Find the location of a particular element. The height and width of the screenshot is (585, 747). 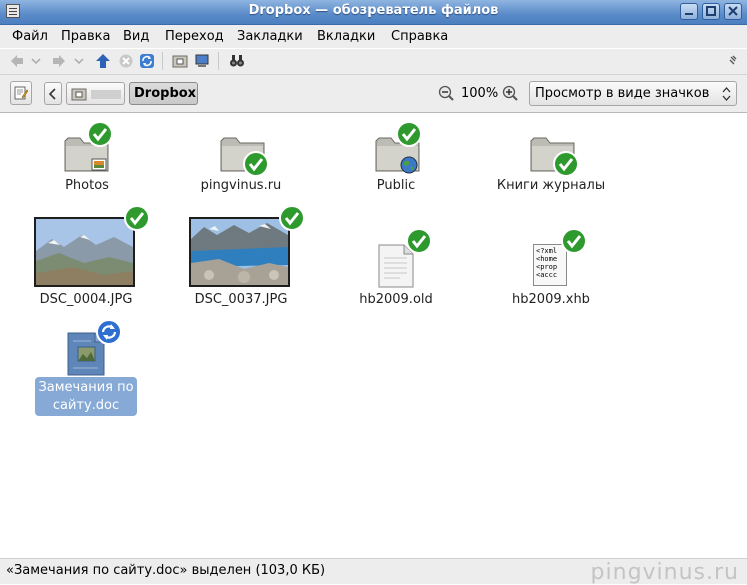

zoom-level: 100% is located at coordinates (480, 93).